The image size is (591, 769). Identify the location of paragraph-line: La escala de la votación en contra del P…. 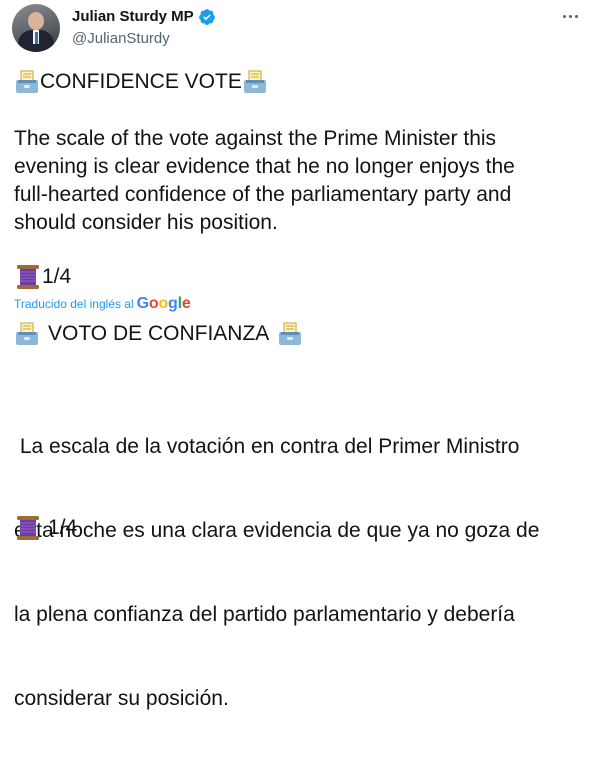
(267, 446).